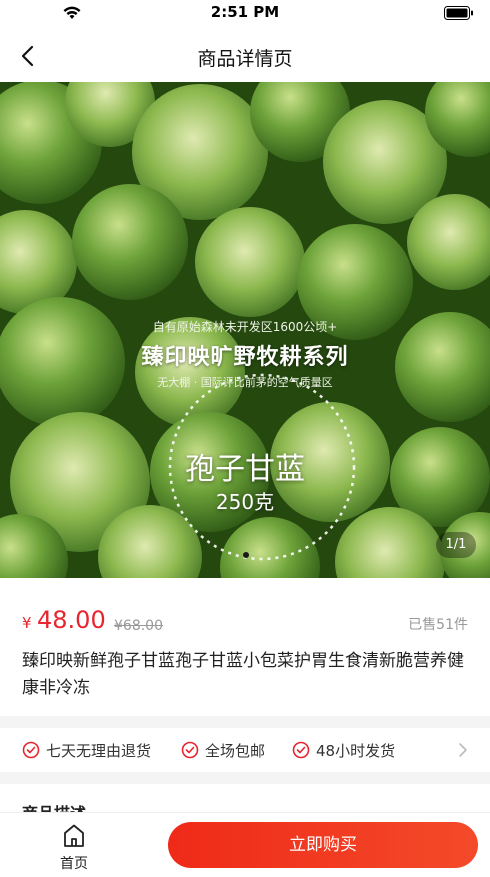 The height and width of the screenshot is (877, 490). Describe the element at coordinates (74, 864) in the screenshot. I see `home-label: 首页` at that location.